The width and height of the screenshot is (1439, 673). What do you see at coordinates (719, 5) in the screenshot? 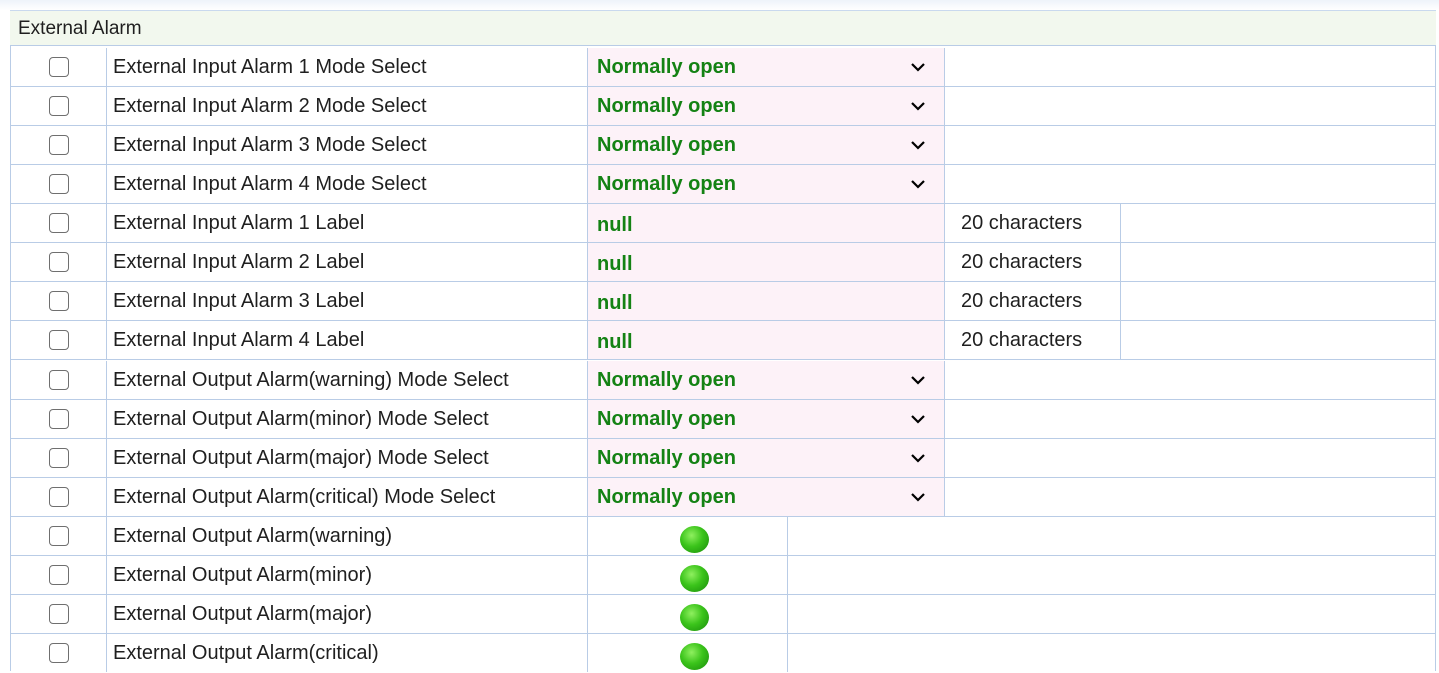
I see `top-decoration` at bounding box center [719, 5].